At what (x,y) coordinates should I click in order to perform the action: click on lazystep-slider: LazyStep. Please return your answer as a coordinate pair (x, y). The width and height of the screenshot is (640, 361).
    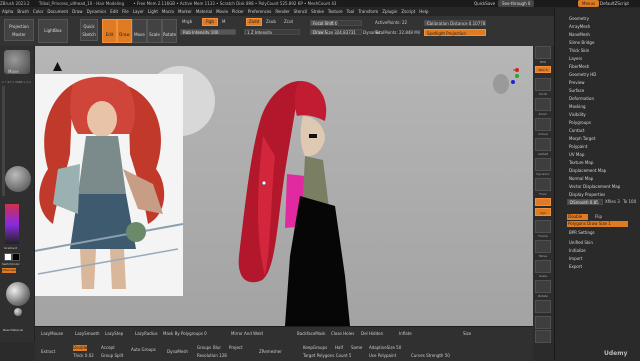
    Looking at the image, I should click on (114, 333).